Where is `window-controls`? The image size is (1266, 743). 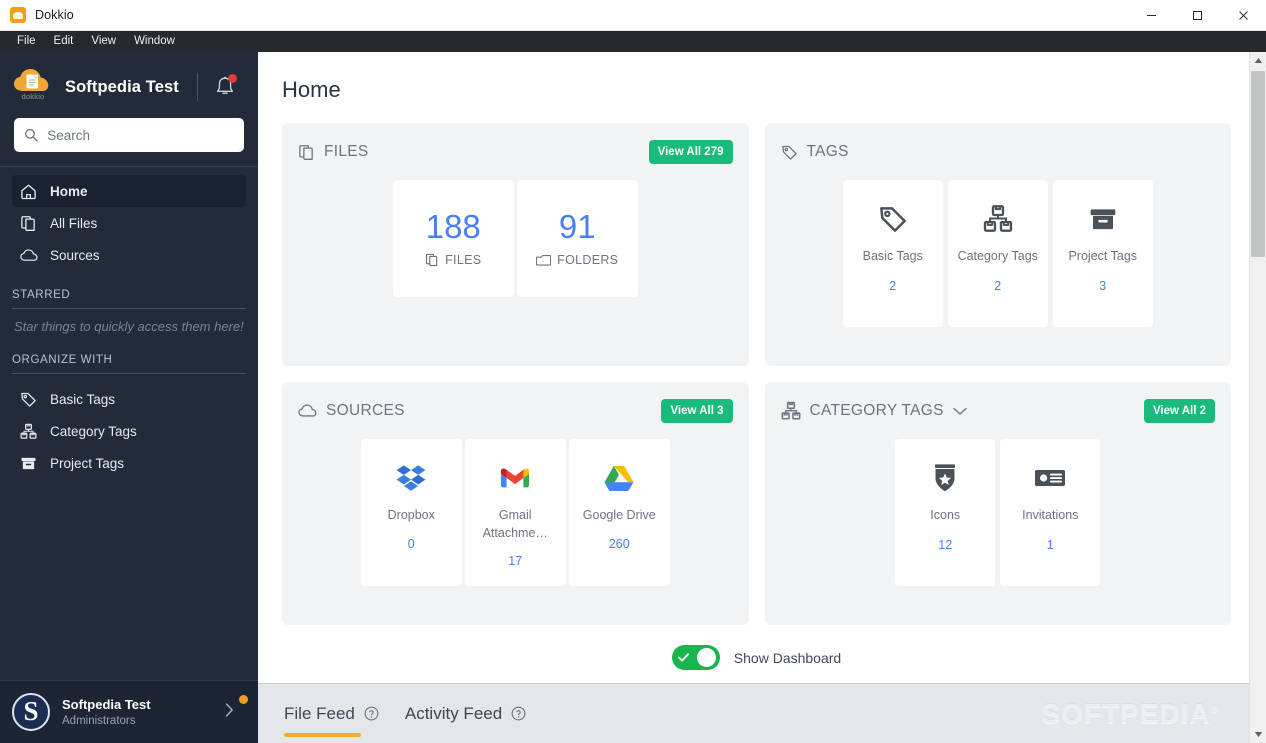
window-controls is located at coordinates (1197, 15).